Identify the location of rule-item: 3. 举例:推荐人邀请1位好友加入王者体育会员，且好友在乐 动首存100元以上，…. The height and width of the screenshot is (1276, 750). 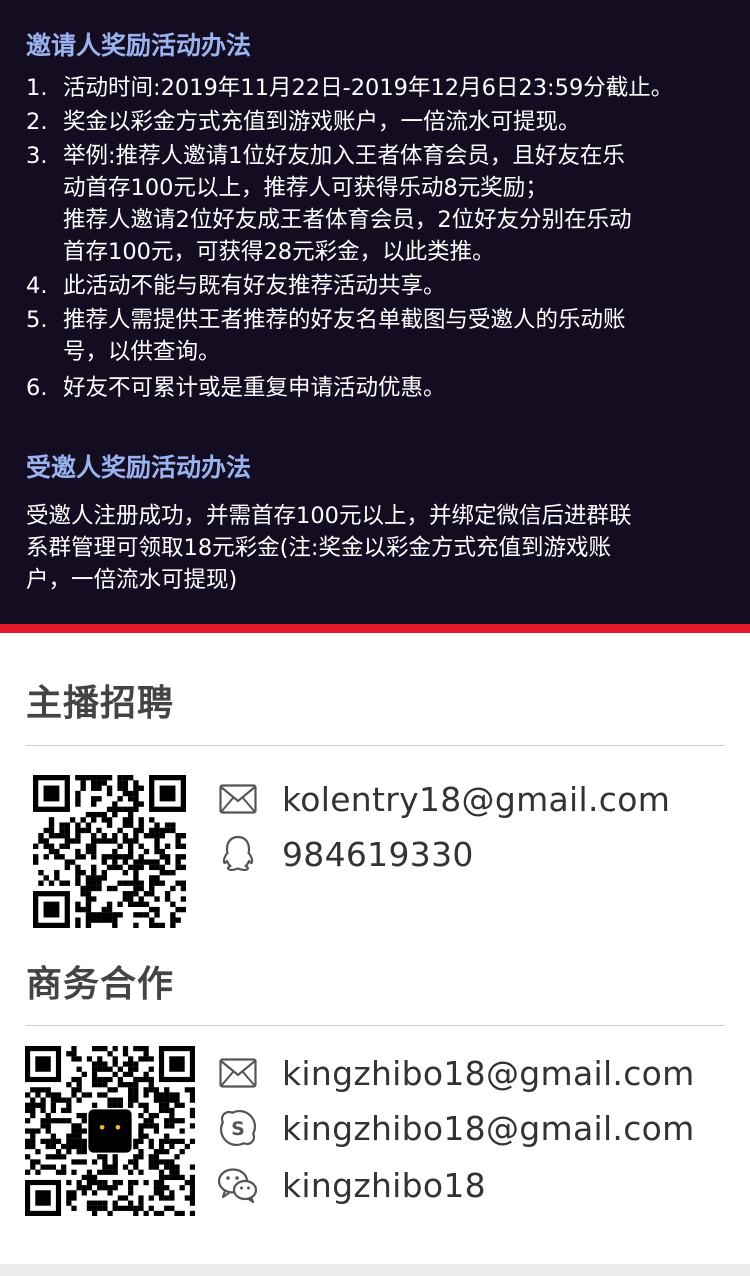
(381, 204).